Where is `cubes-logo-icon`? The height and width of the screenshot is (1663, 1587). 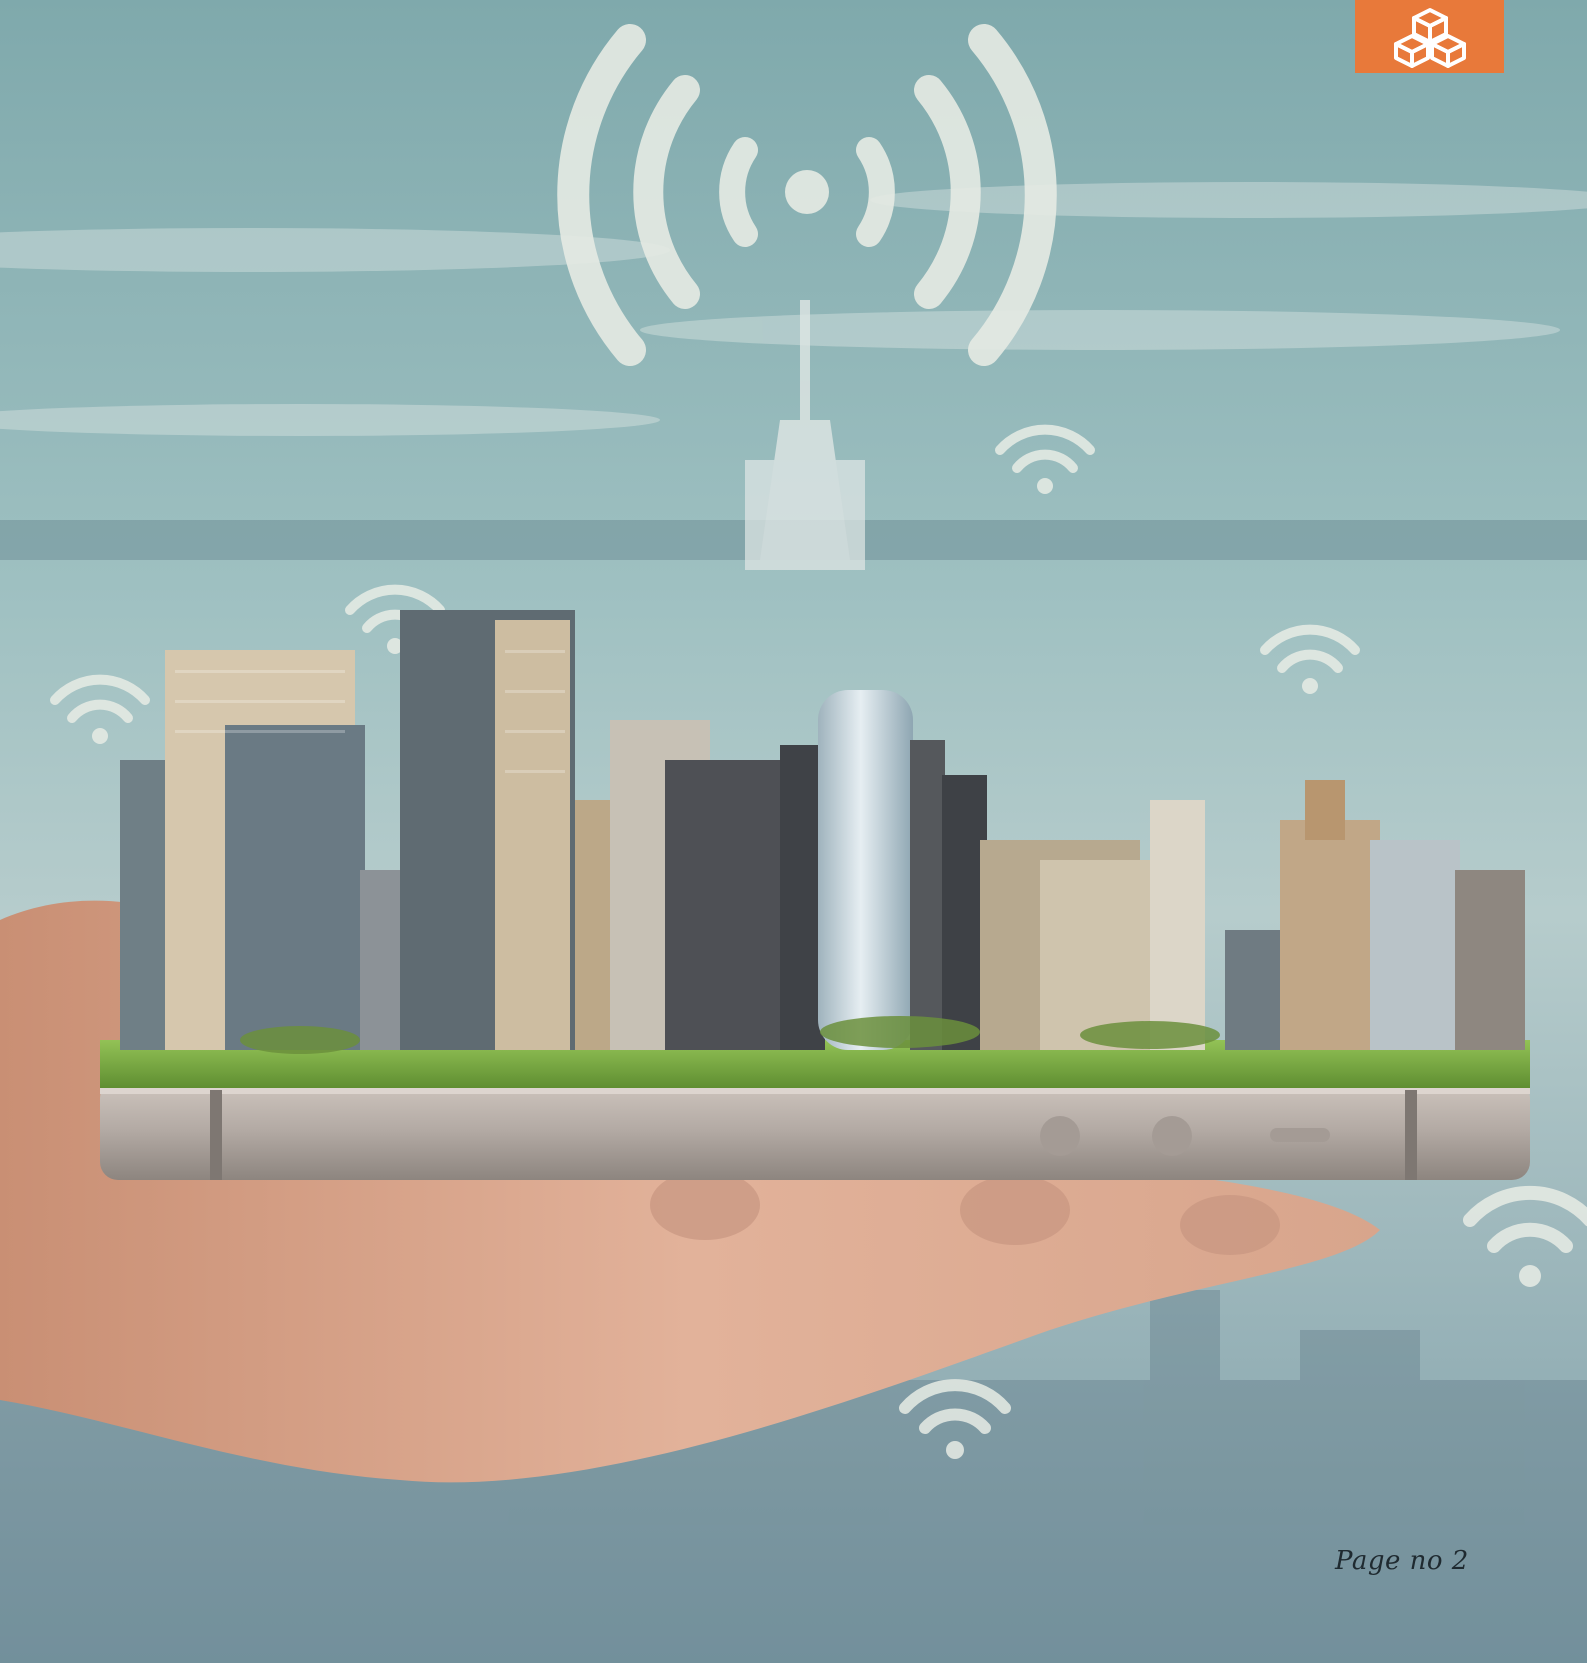 cubes-logo-icon is located at coordinates (1429, 37).